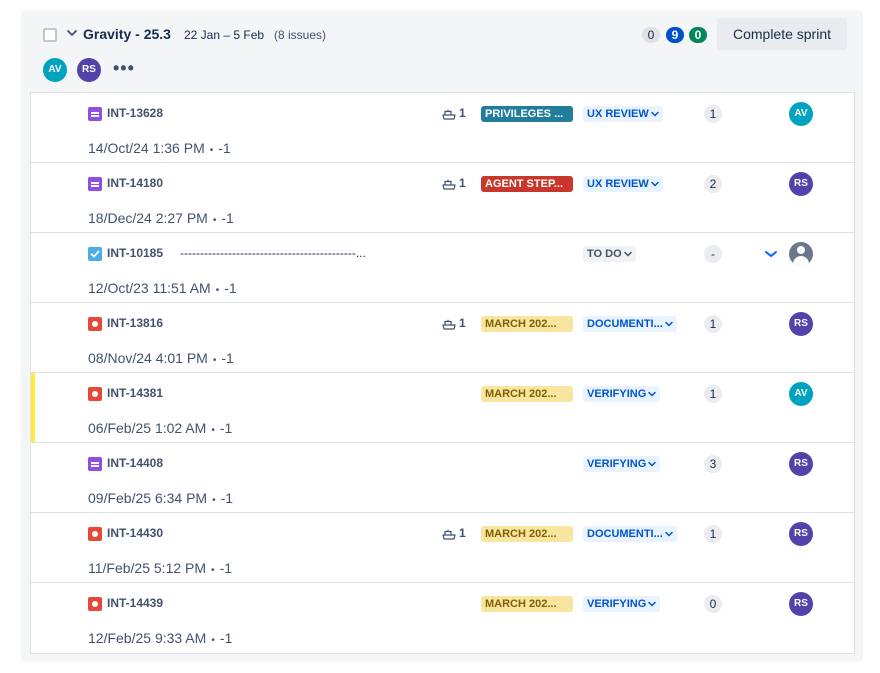 This screenshot has width=880, height=673. What do you see at coordinates (148, 218) in the screenshot?
I see `issue-date: 18/Dec/24 2:27 PM` at bounding box center [148, 218].